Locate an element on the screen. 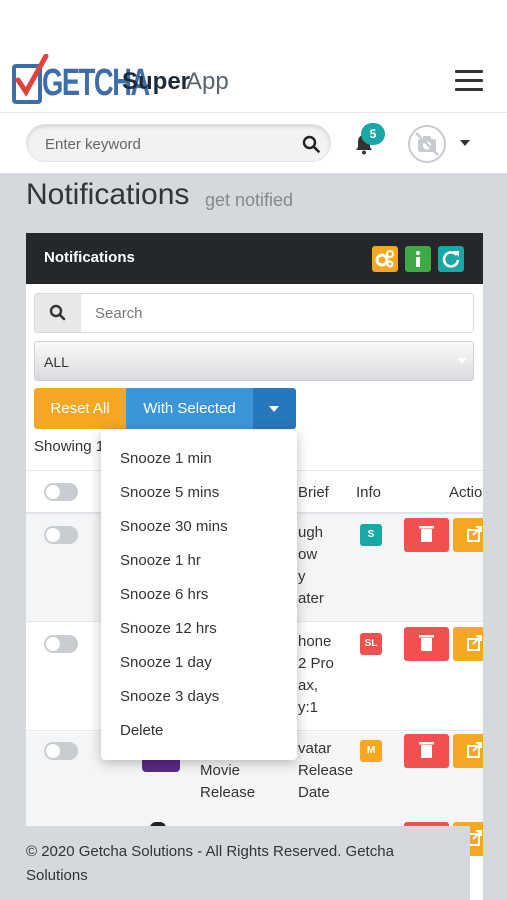 The width and height of the screenshot is (507, 900). header-divider is located at coordinates (253, 112).